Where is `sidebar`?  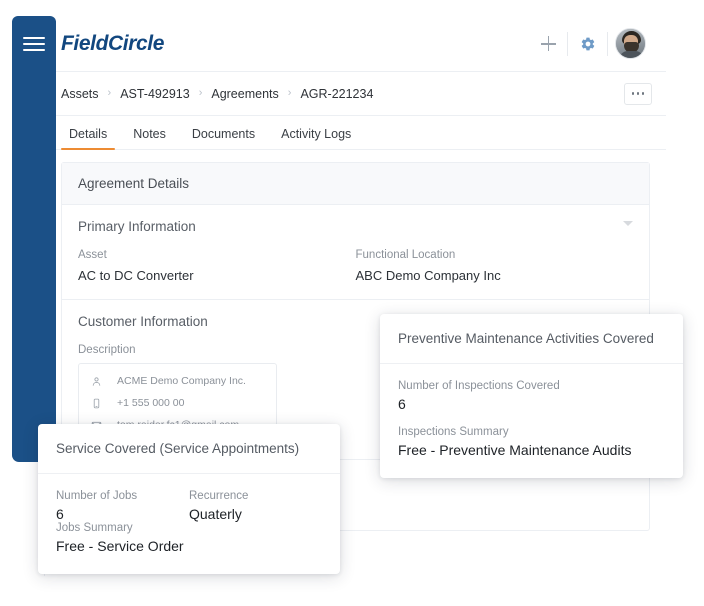
sidebar is located at coordinates (34, 239).